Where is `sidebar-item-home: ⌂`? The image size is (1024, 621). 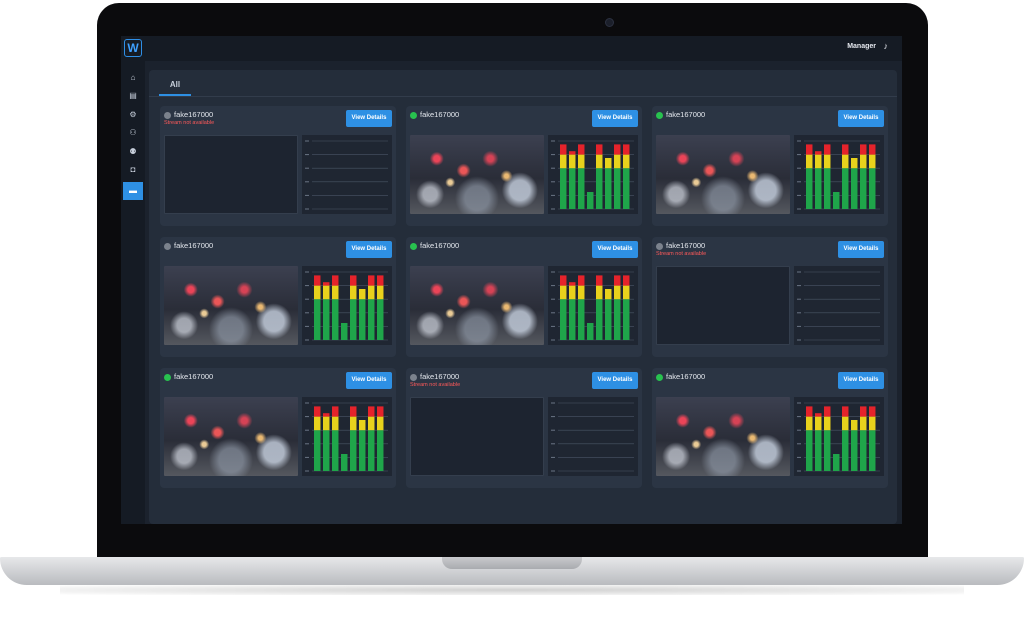 sidebar-item-home: ⌂ is located at coordinates (133, 78).